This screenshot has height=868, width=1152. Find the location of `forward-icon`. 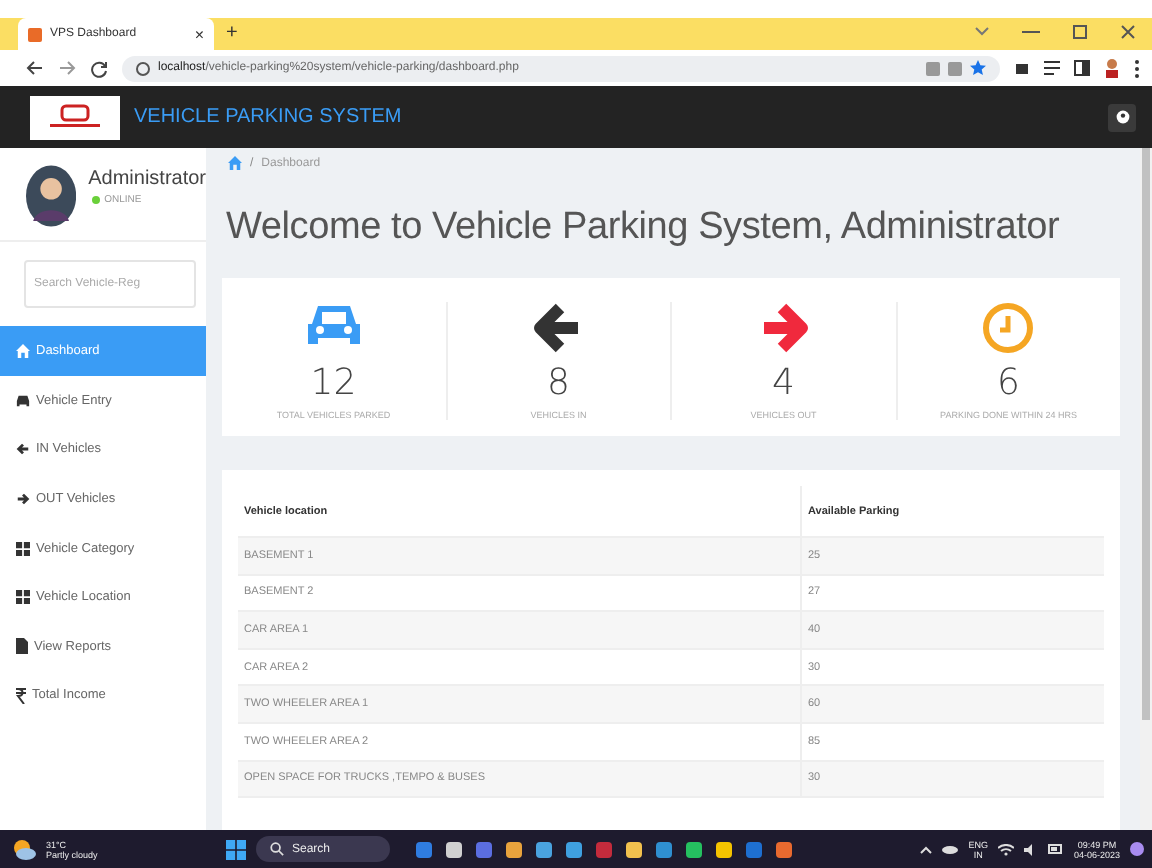

forward-icon is located at coordinates (67, 68).